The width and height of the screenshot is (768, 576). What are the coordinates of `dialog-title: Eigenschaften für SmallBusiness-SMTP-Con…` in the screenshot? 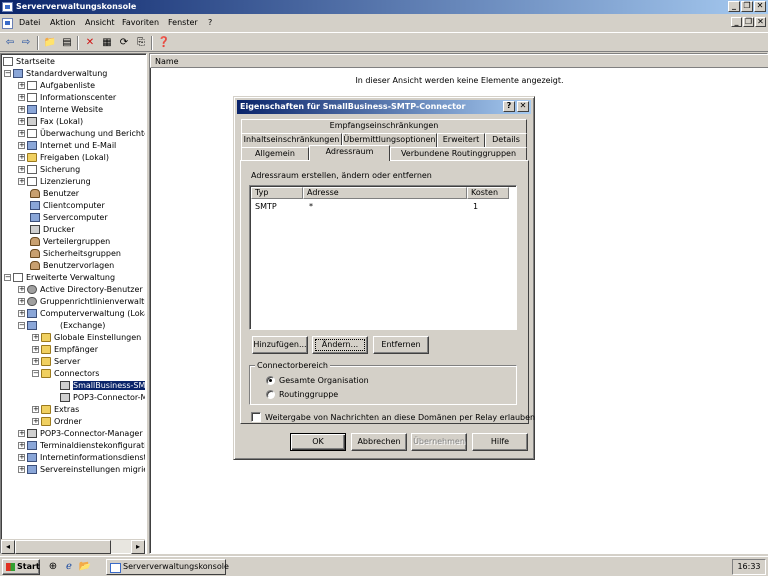 It's located at (353, 106).